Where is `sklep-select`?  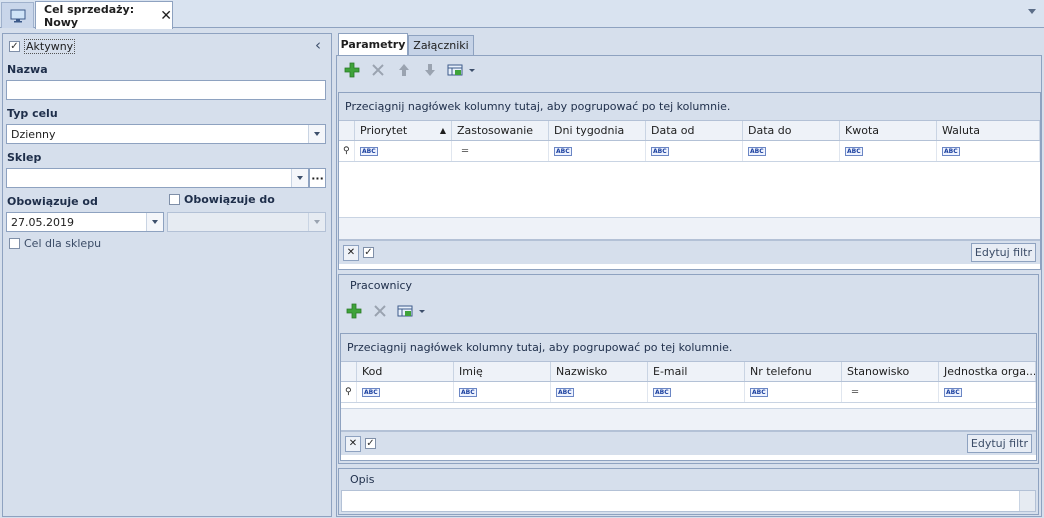
sklep-select is located at coordinates (157, 178).